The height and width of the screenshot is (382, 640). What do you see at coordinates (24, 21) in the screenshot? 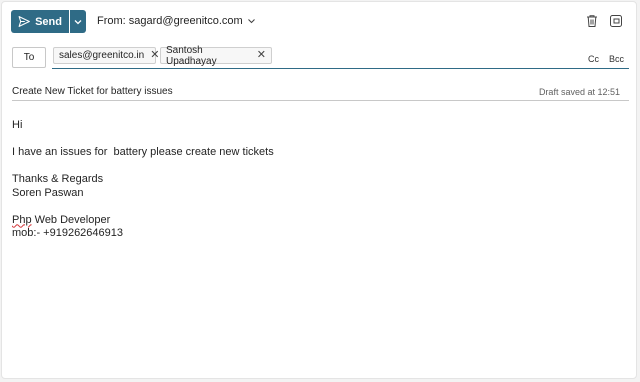
I see `send-icon` at bounding box center [24, 21].